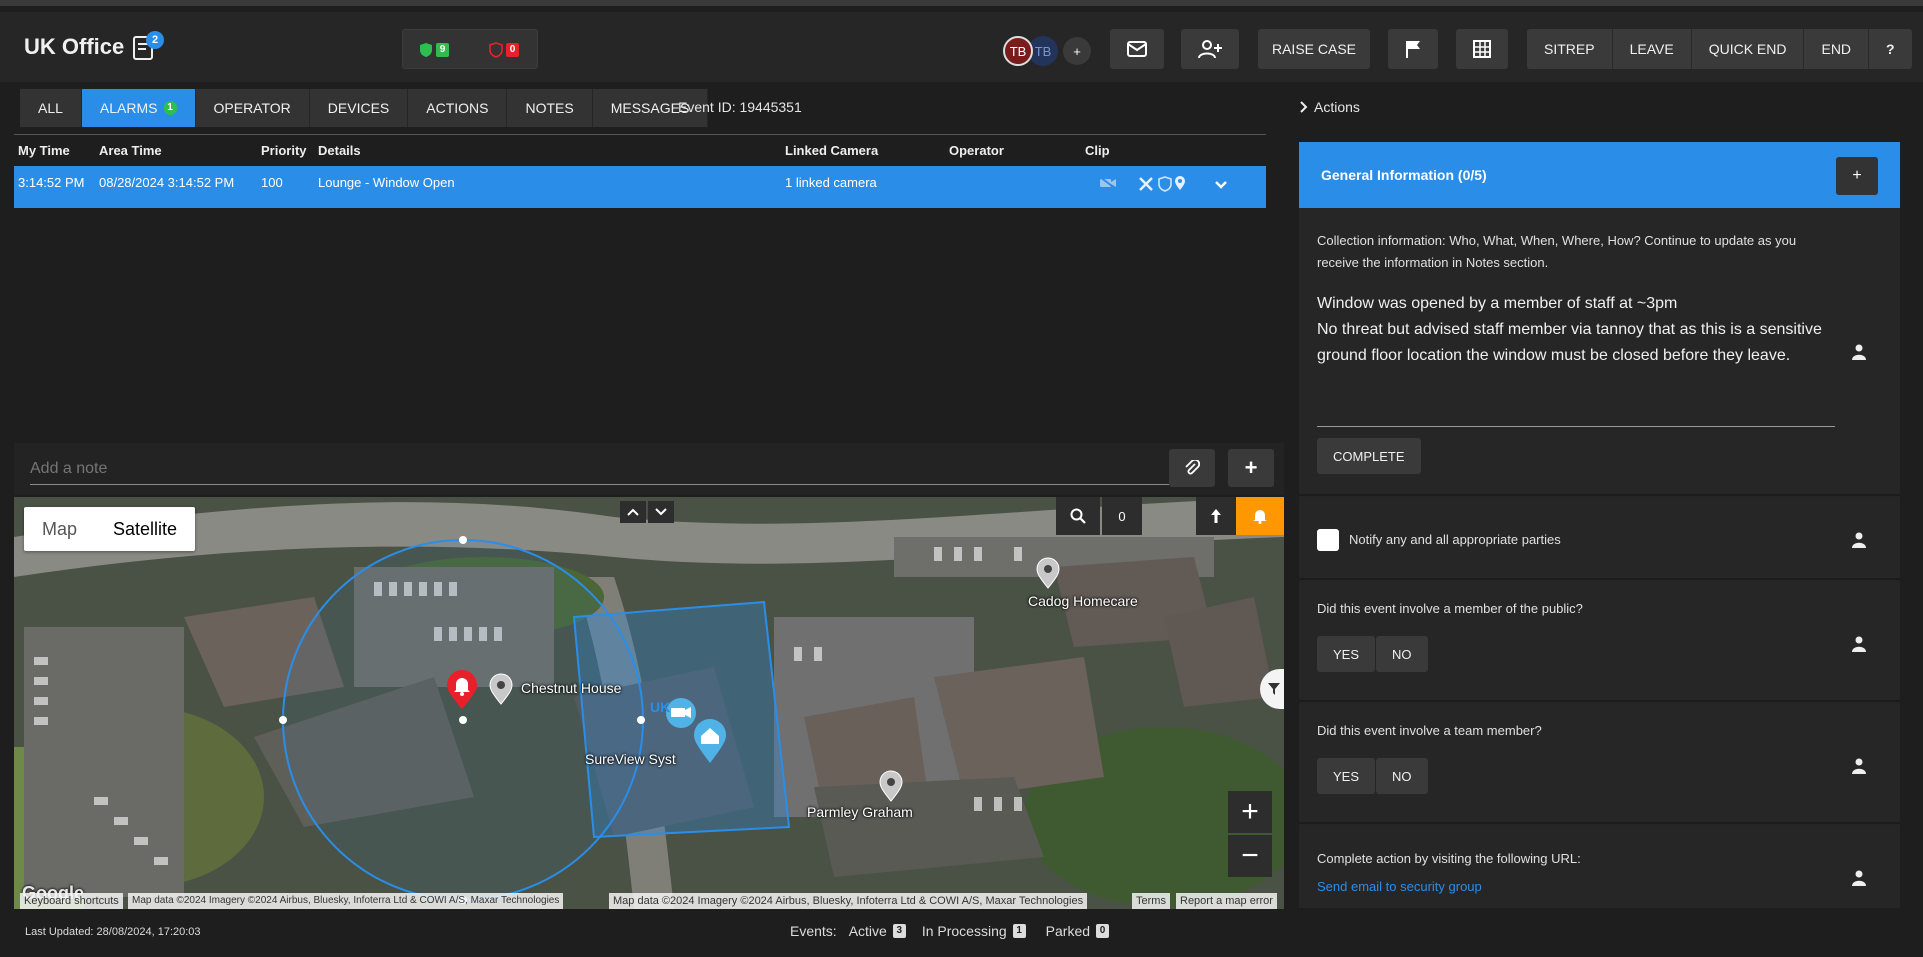 This screenshot has width=1923, height=957. Describe the element at coordinates (1078, 516) in the screenshot. I see `map-search-button` at that location.